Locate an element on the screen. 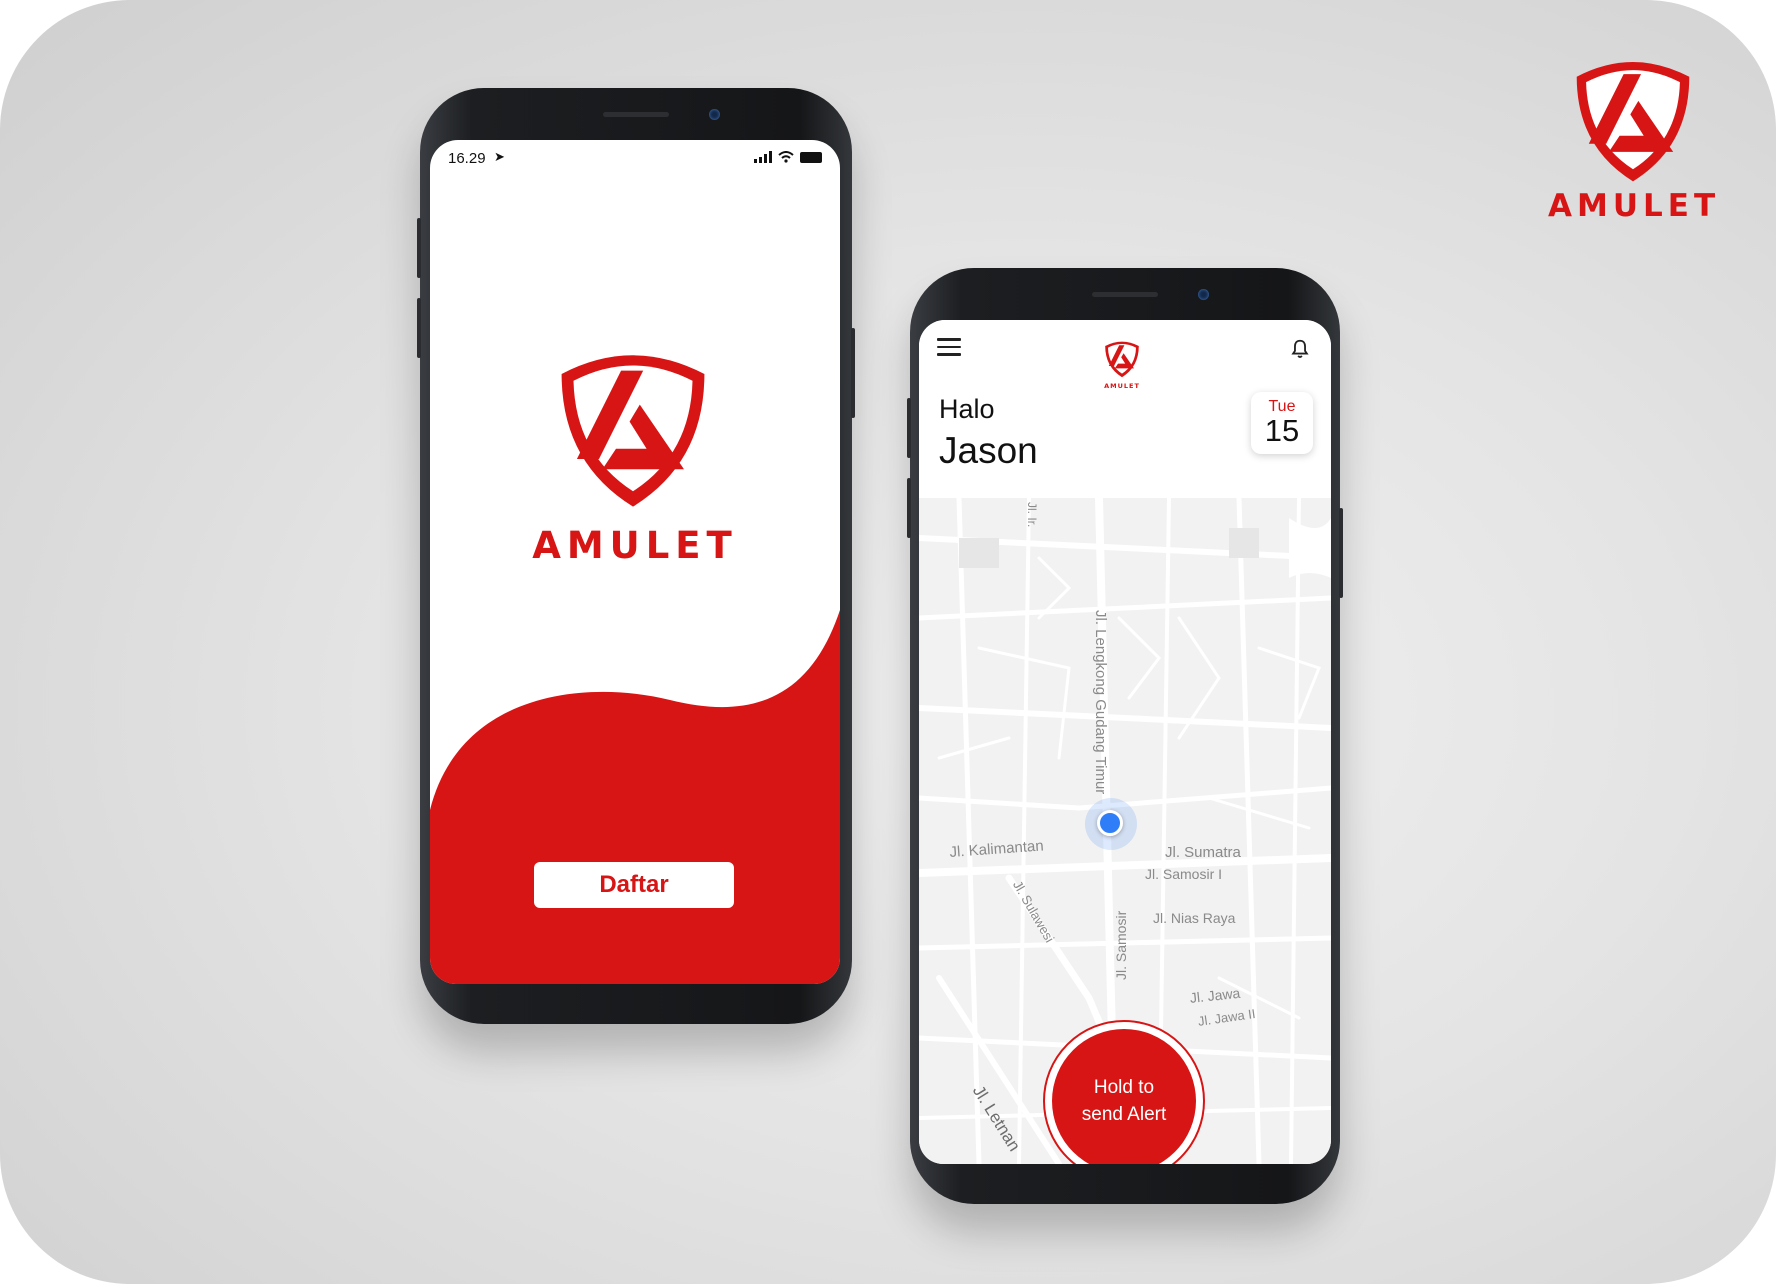 The height and width of the screenshot is (1284, 1776). greeting-text: Halo is located at coordinates (967, 409).